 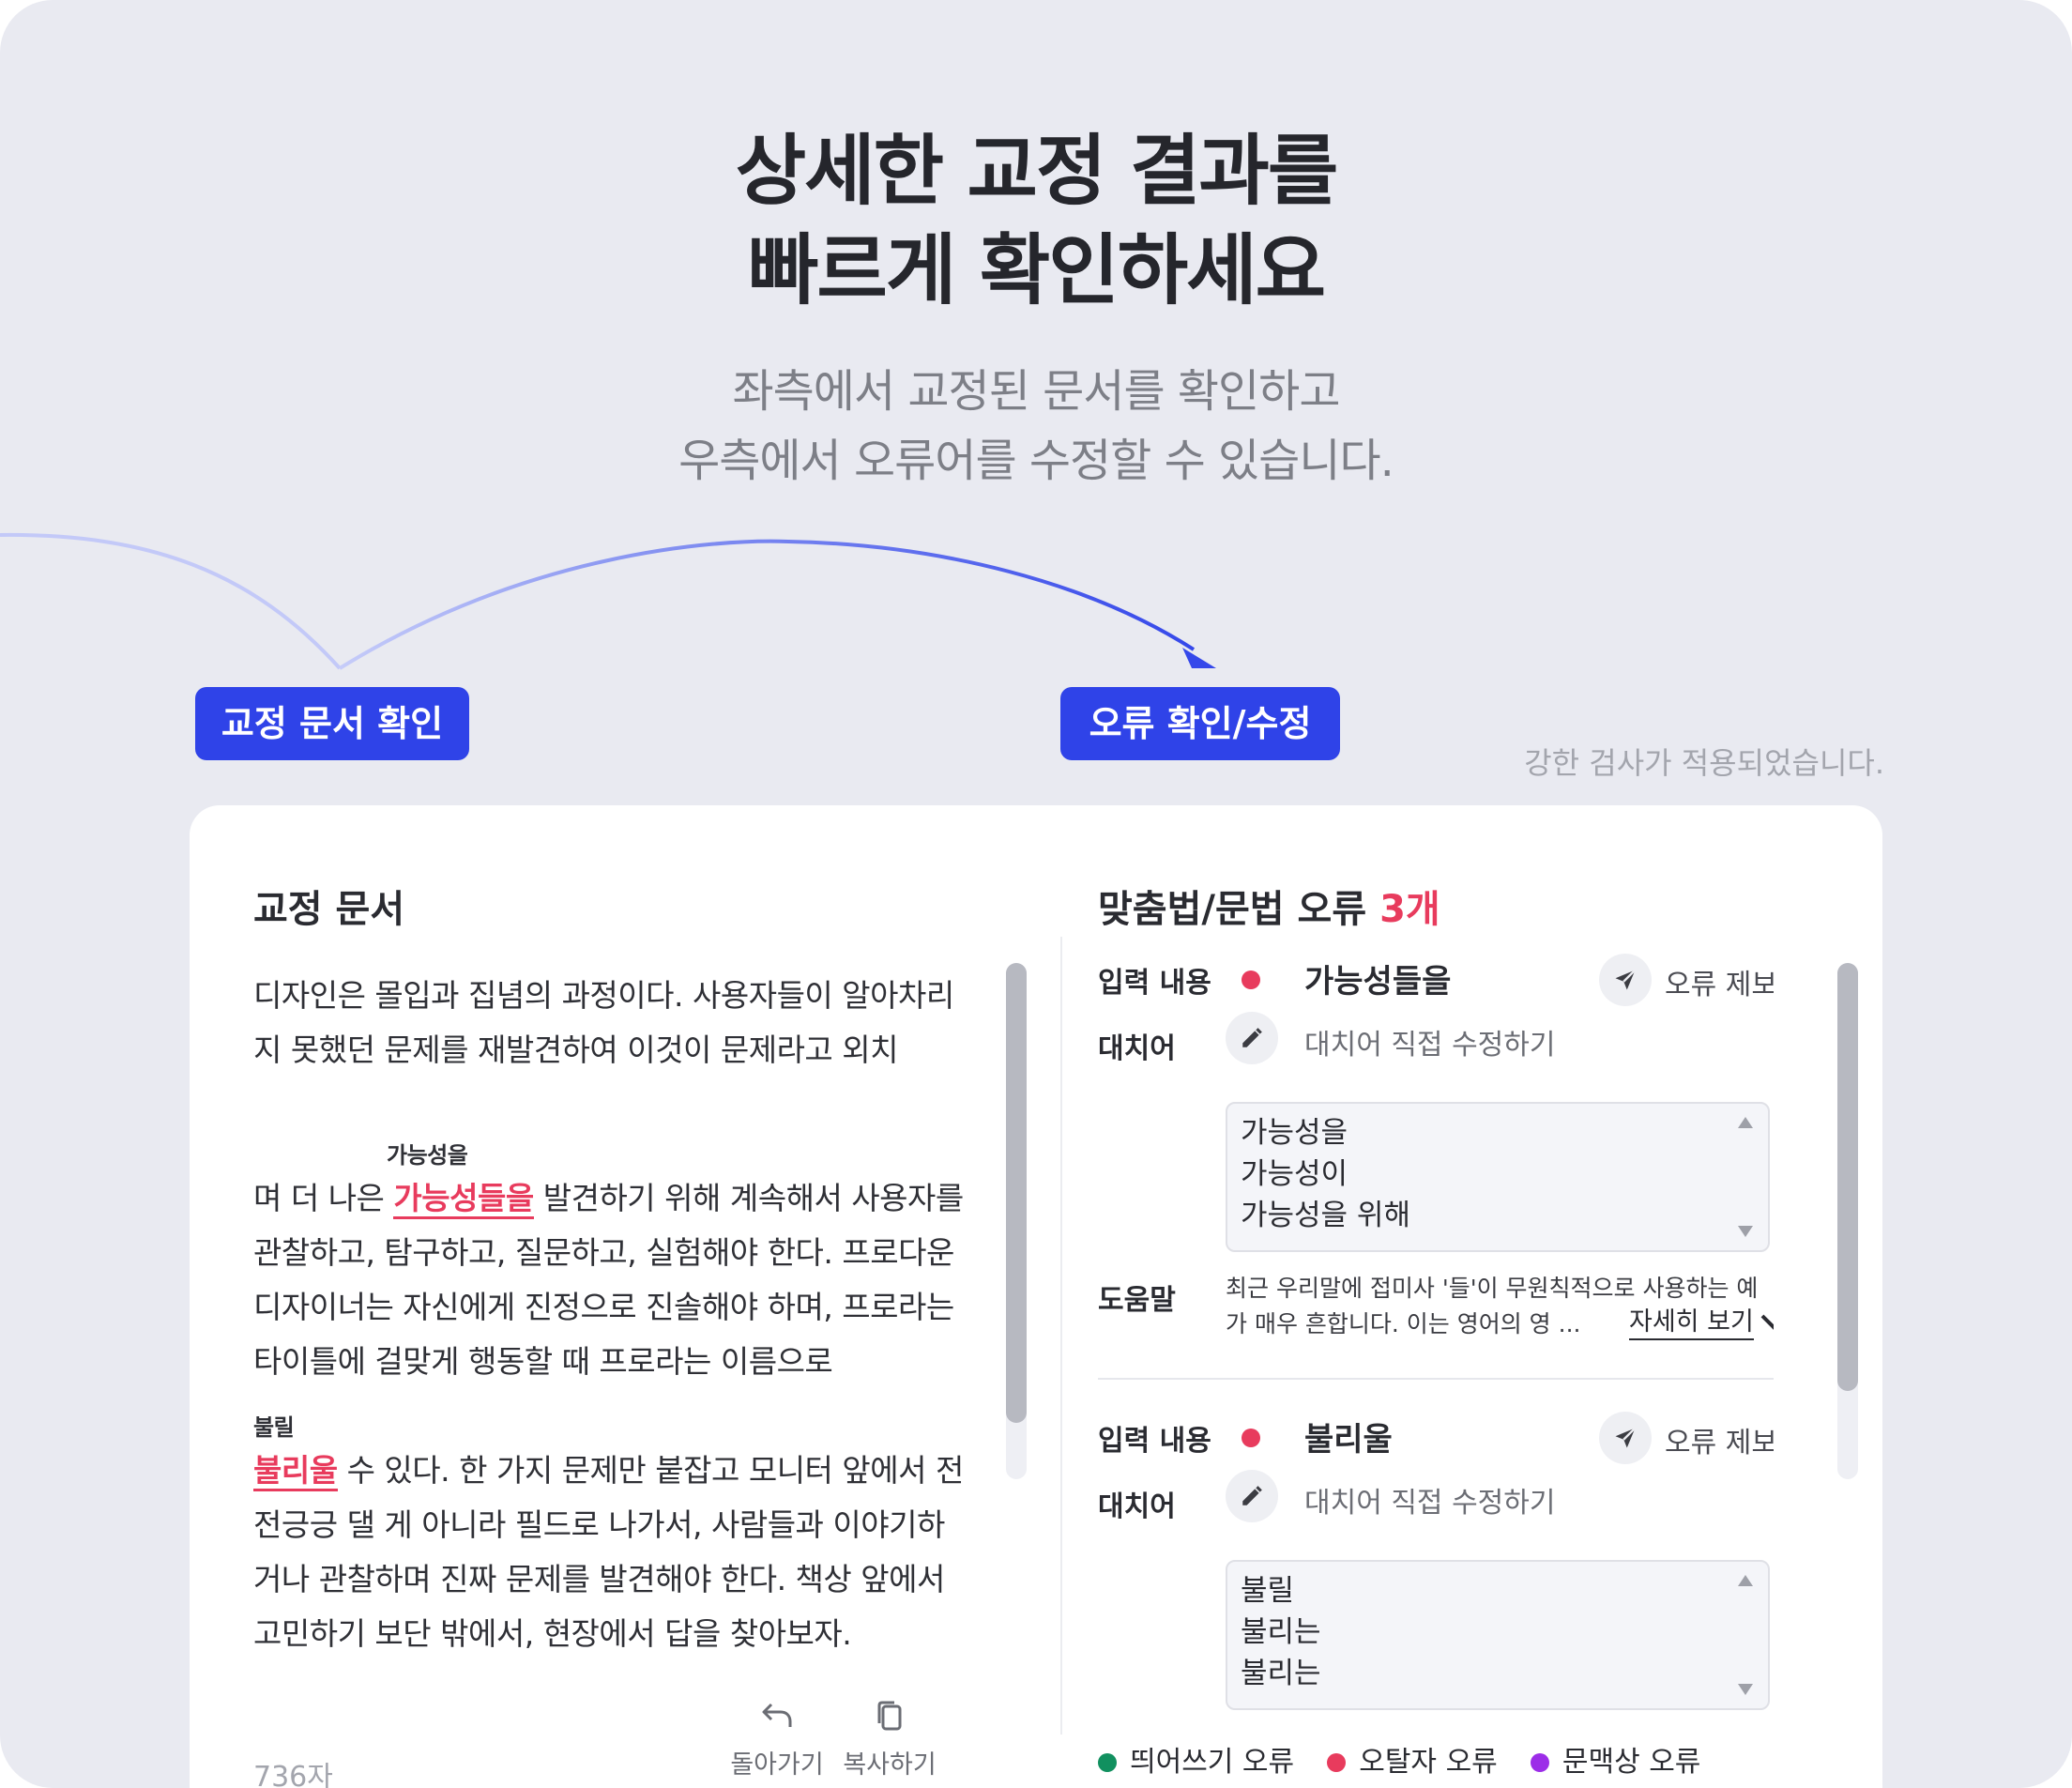 I want to click on legend-item-typo: 오탈자 오류, so click(x=1412, y=1763).